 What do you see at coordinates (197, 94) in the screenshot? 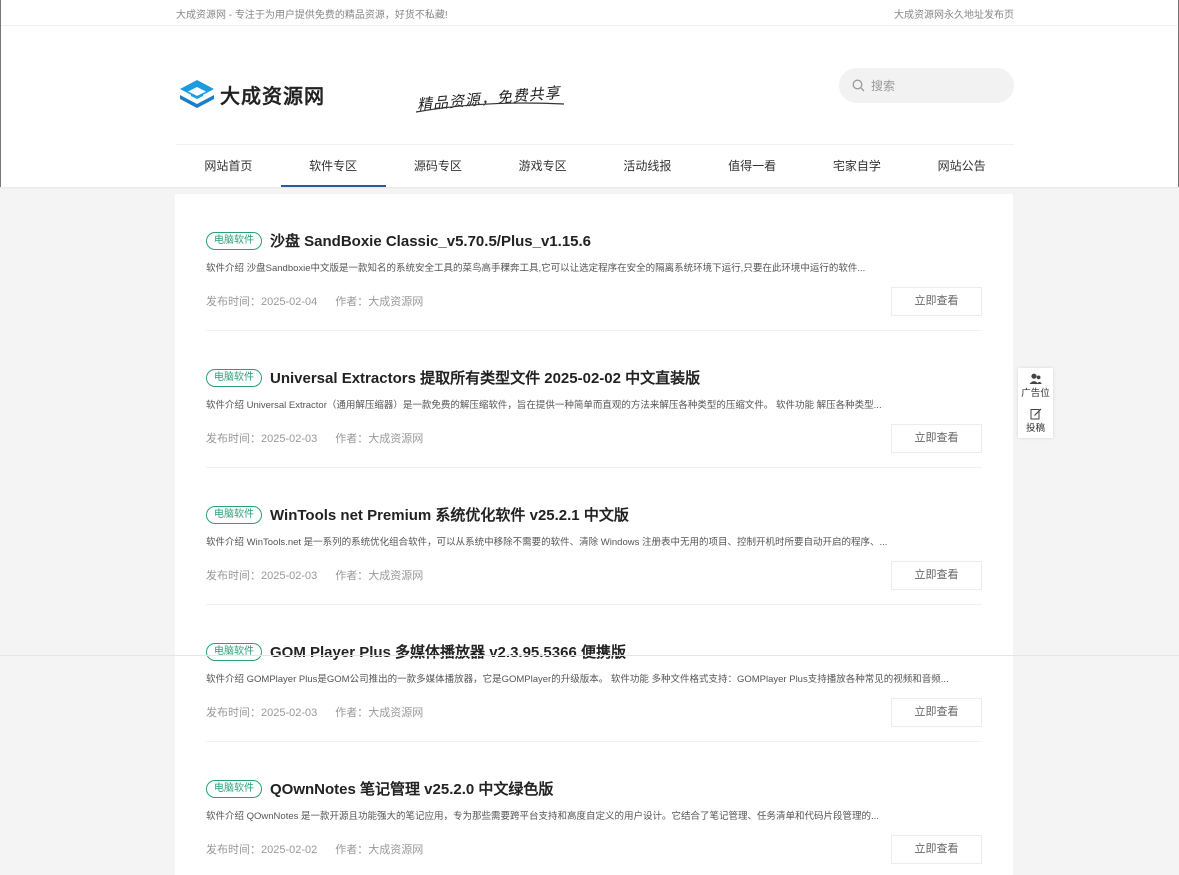
I see `logo-icon` at bounding box center [197, 94].